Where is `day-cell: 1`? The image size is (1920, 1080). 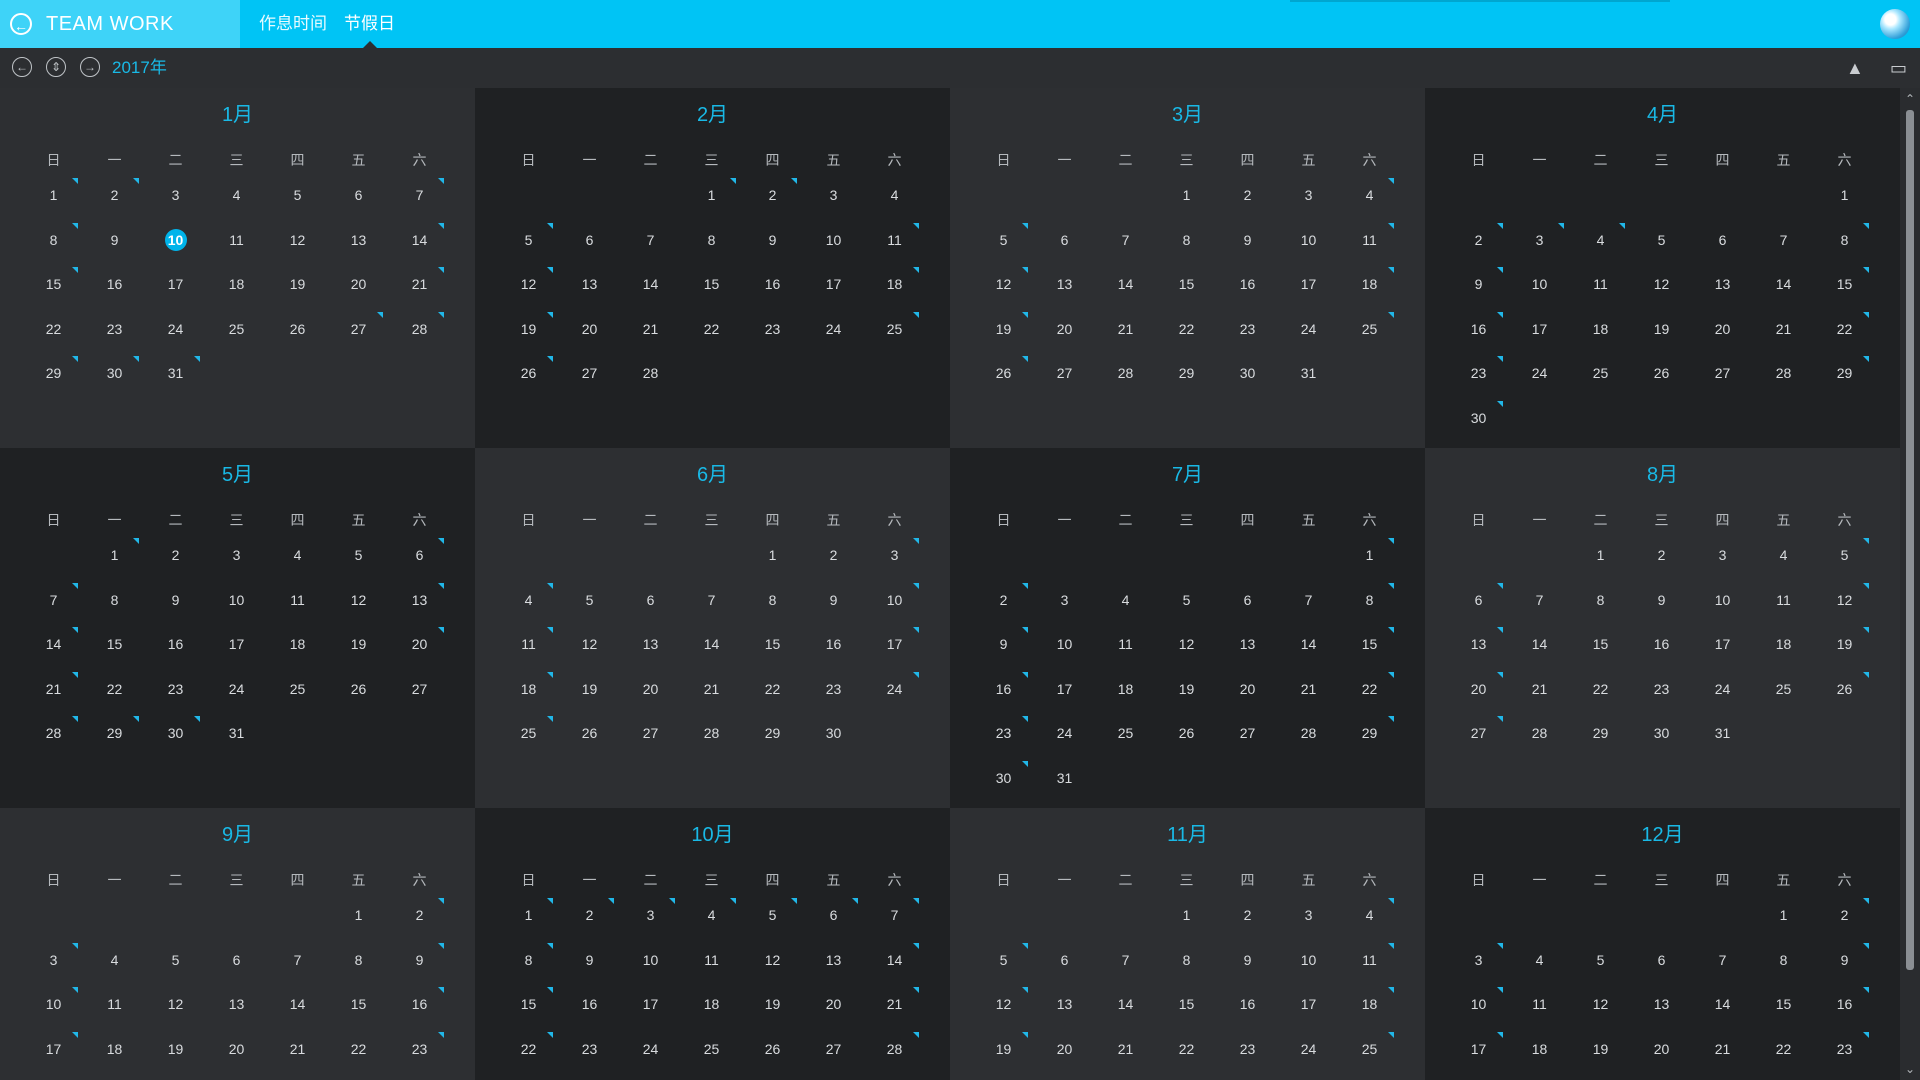 day-cell: 1 is located at coordinates (1186, 206).